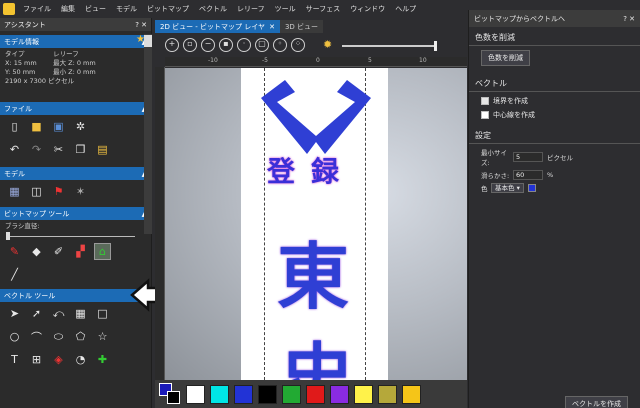  What do you see at coordinates (596, 402) in the screenshot?
I see `create-vectors-button: ベクトルを作成` at bounding box center [596, 402].